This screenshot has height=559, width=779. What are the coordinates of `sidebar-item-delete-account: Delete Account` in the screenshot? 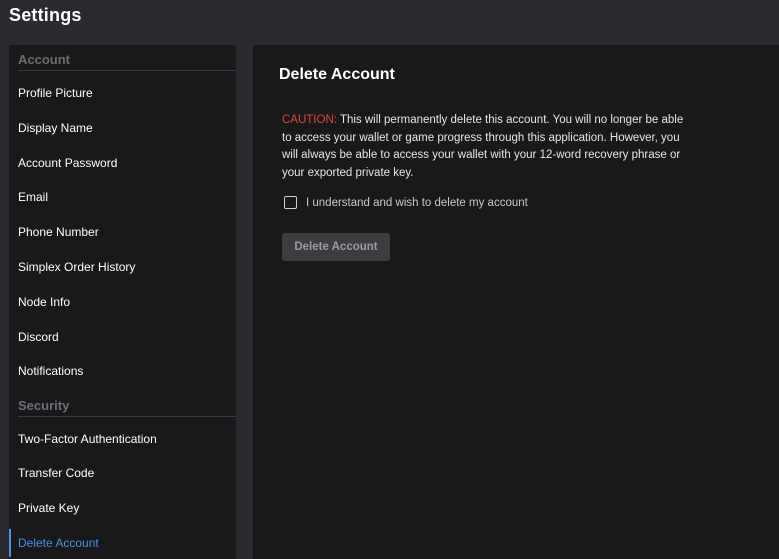 It's located at (122, 543).